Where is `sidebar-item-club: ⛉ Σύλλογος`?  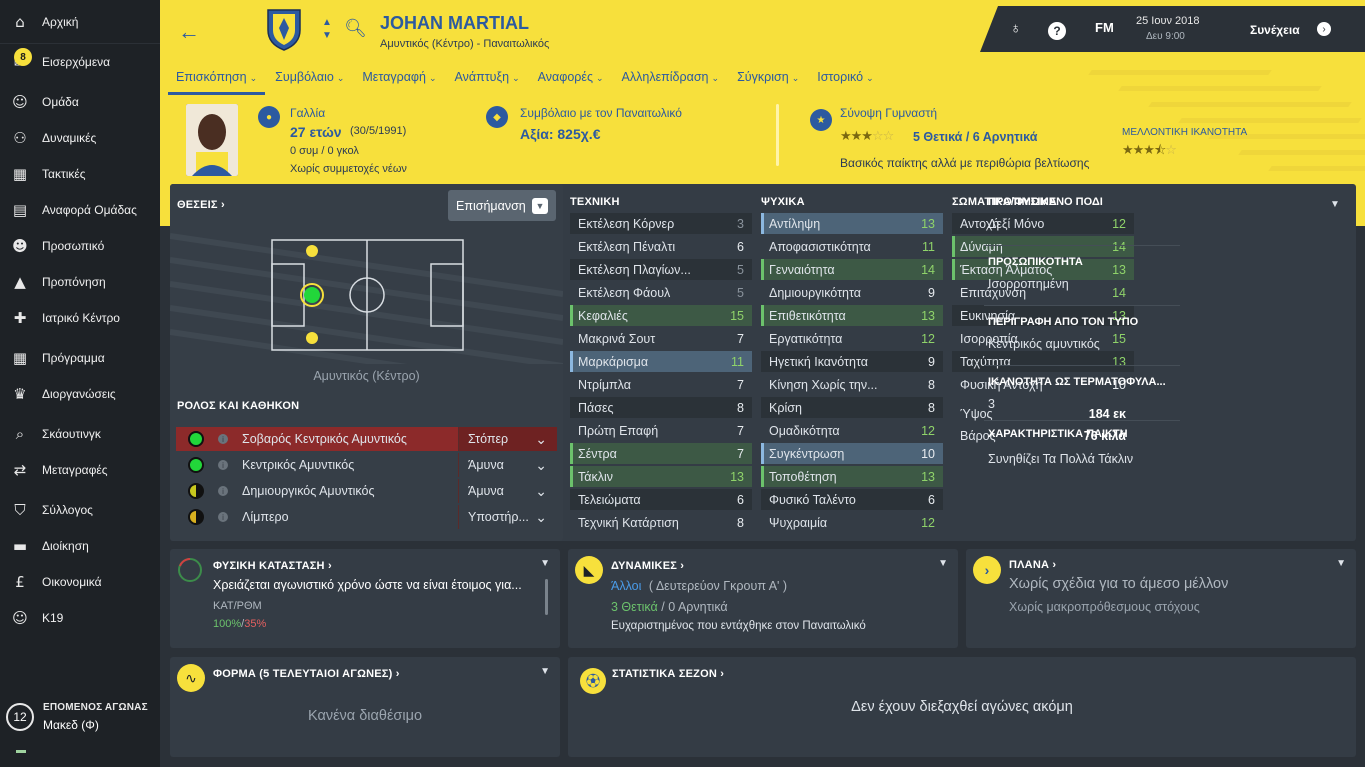
sidebar-item-club: ⛉ Σύλλογος is located at coordinates (80, 510).